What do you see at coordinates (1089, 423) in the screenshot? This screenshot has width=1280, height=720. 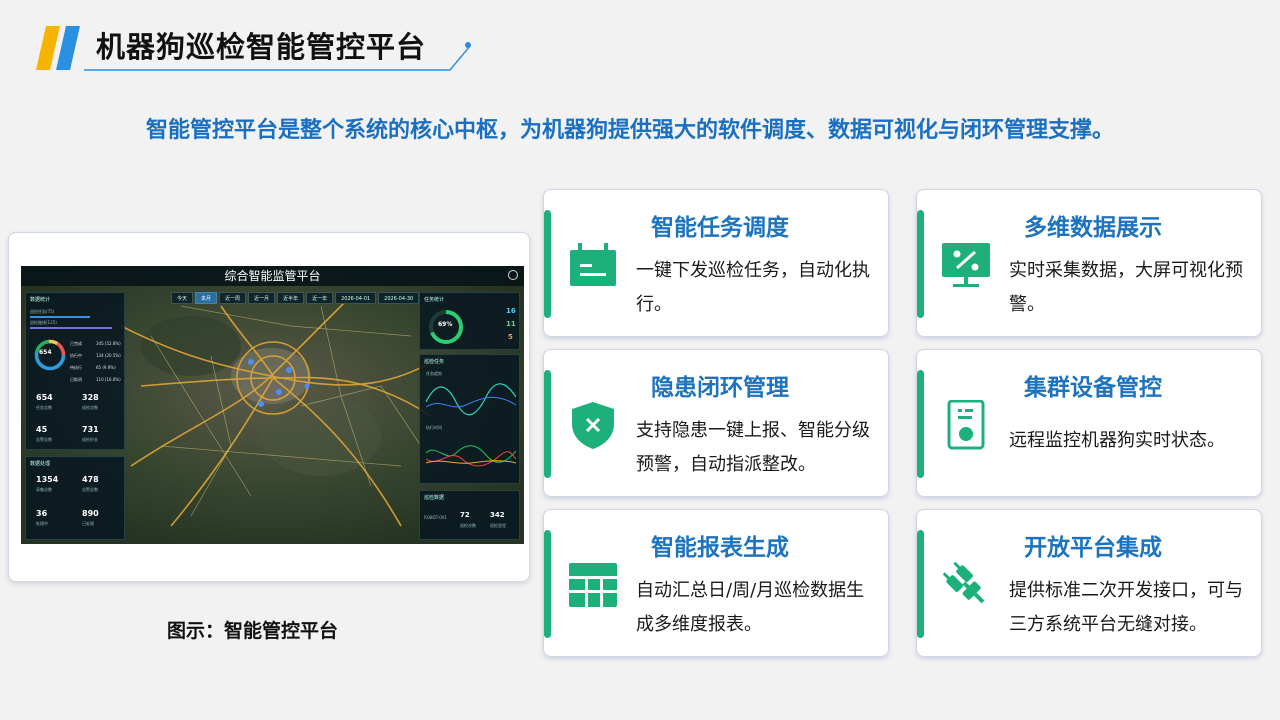 I see `card-device-control: 集群设备管控 远程监控机器狗实时状态。` at bounding box center [1089, 423].